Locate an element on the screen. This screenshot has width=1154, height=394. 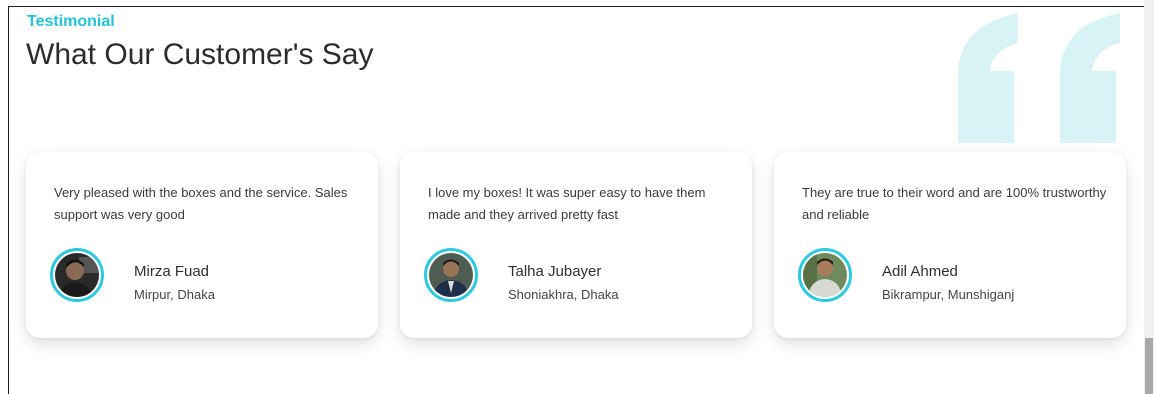
section-title: What Our Customer's Say is located at coordinates (200, 54).